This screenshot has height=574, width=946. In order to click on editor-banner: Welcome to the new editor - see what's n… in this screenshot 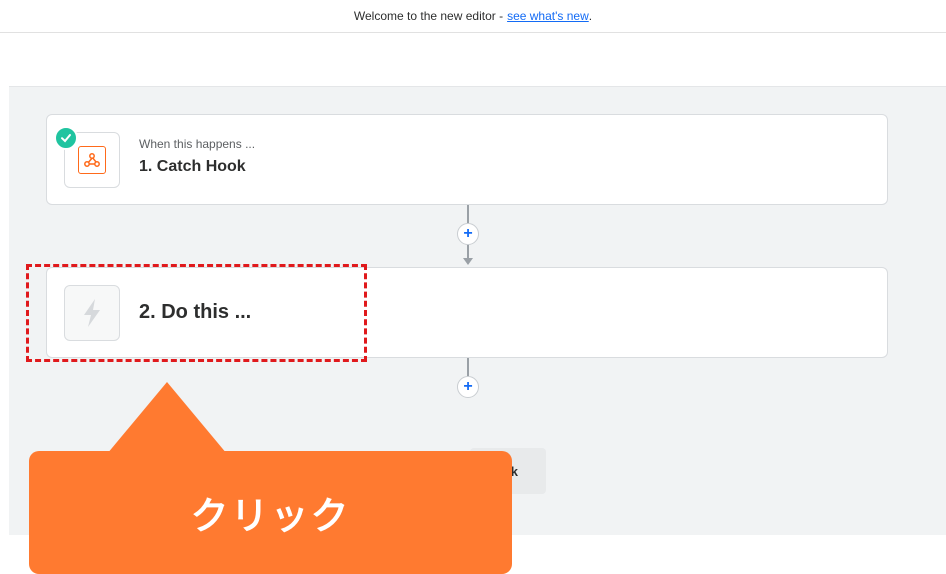, I will do `click(473, 16)`.